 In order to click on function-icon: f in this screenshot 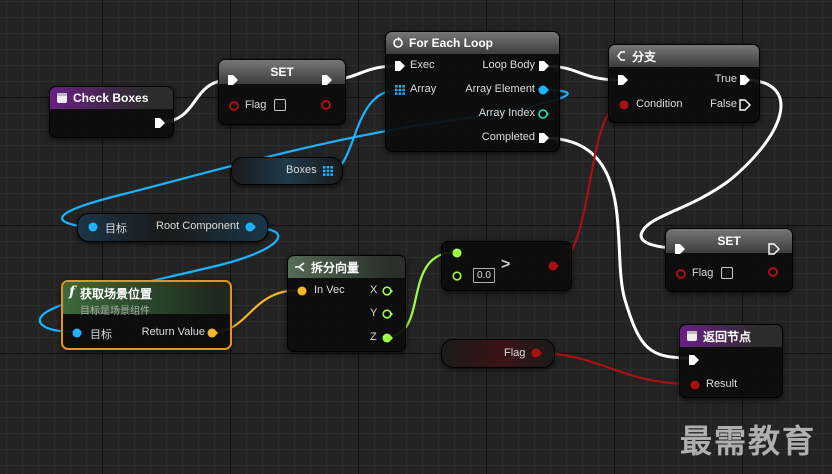, I will do `click(72, 292)`.